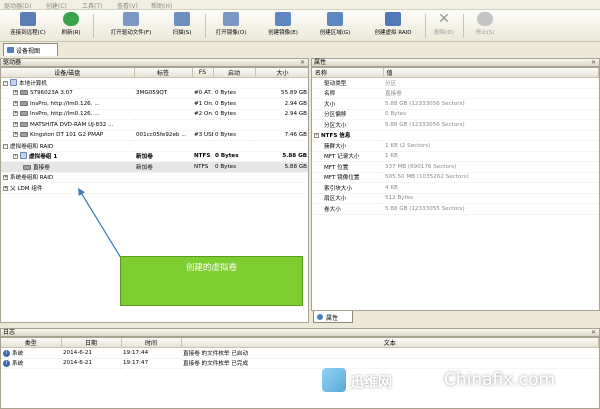 The width and height of the screenshot is (600, 409). I want to click on property-name: 扇区大小, so click(347, 198).